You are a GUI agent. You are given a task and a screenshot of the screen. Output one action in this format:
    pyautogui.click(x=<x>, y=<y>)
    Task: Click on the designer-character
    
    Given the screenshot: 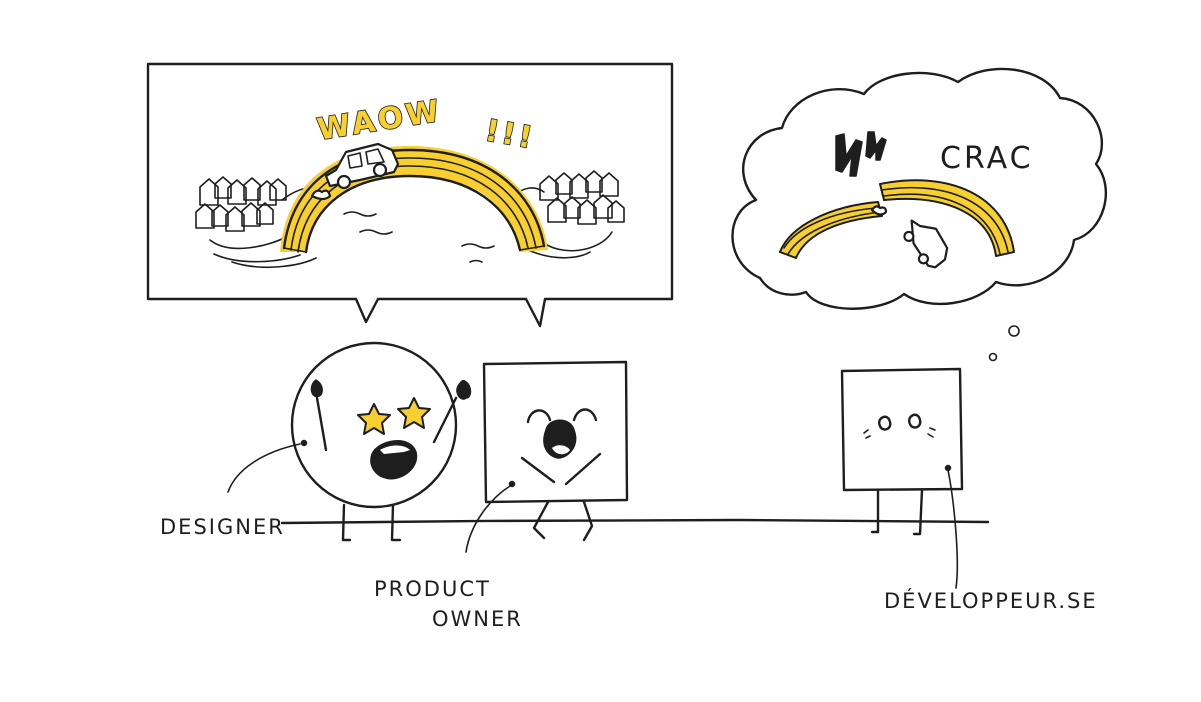 What is the action you would take?
    pyautogui.click(x=381, y=441)
    